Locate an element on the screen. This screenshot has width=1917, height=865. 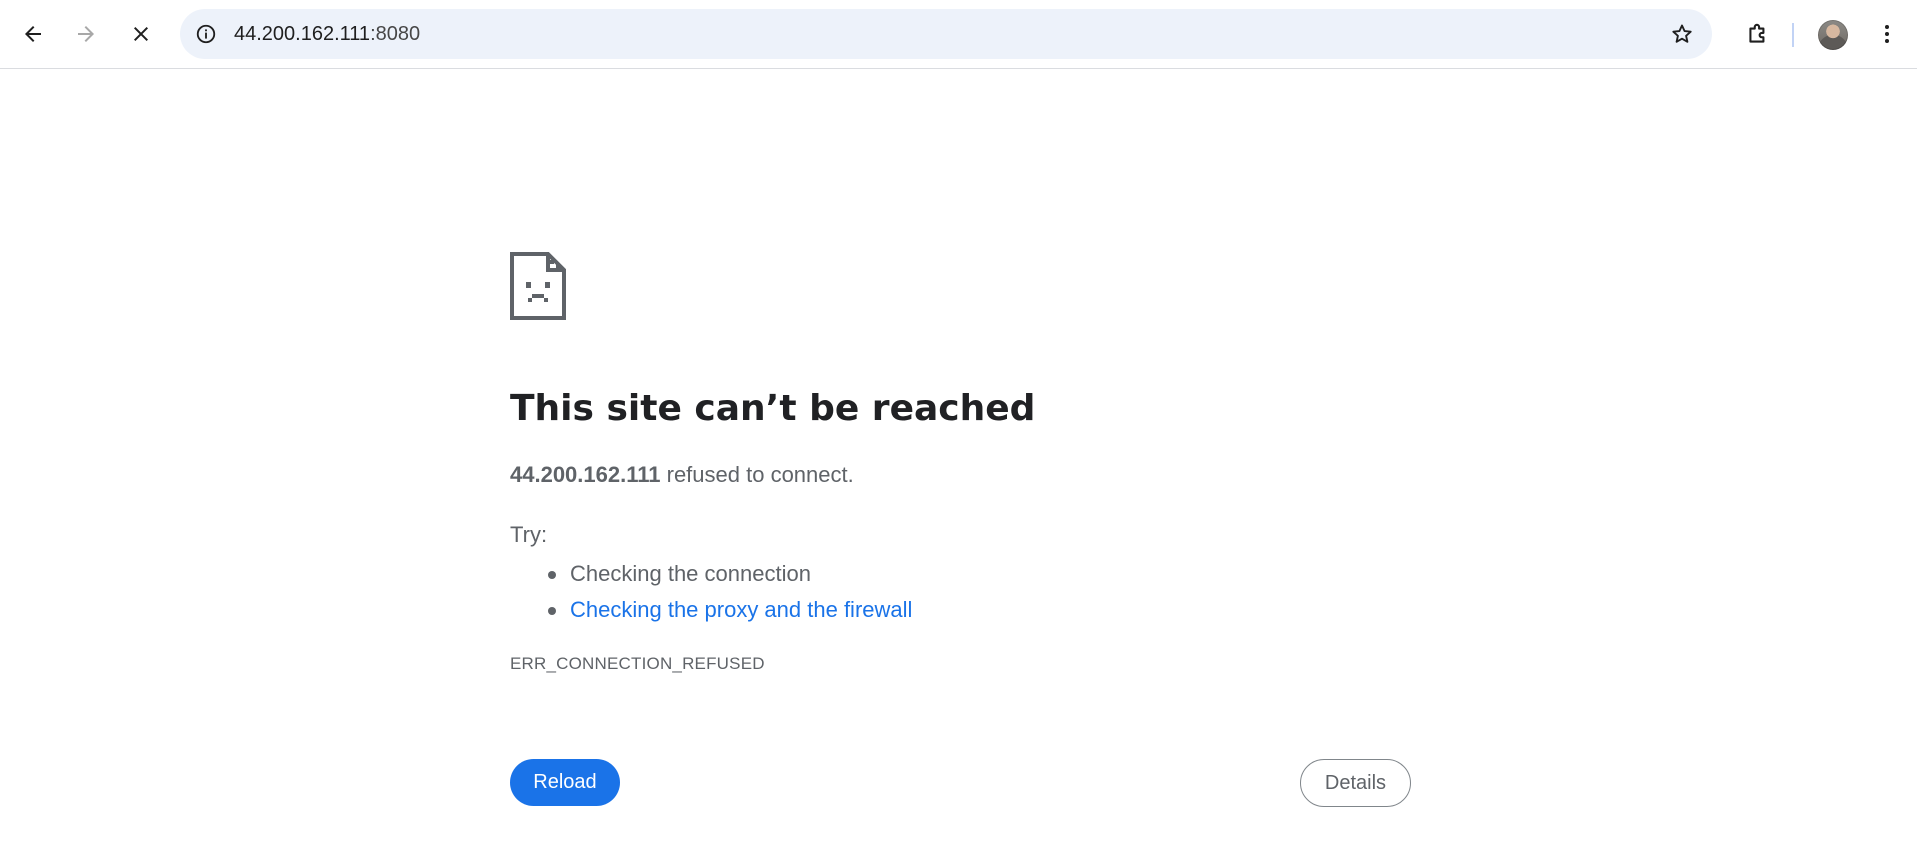
forward-button is located at coordinates (86, 34).